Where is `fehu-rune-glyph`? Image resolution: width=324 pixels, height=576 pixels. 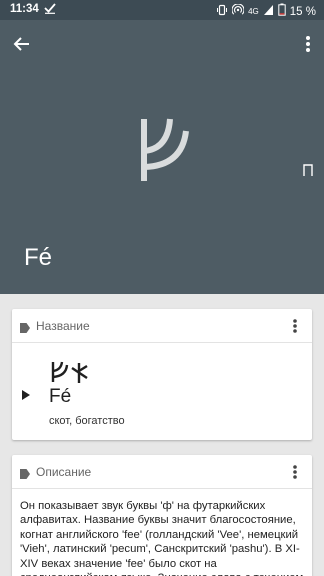 fehu-rune-glyph is located at coordinates (163, 150).